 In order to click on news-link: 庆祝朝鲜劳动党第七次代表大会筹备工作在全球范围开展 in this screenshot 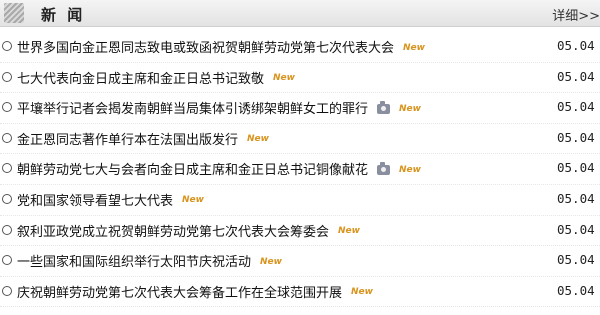, I will do `click(179, 293)`.